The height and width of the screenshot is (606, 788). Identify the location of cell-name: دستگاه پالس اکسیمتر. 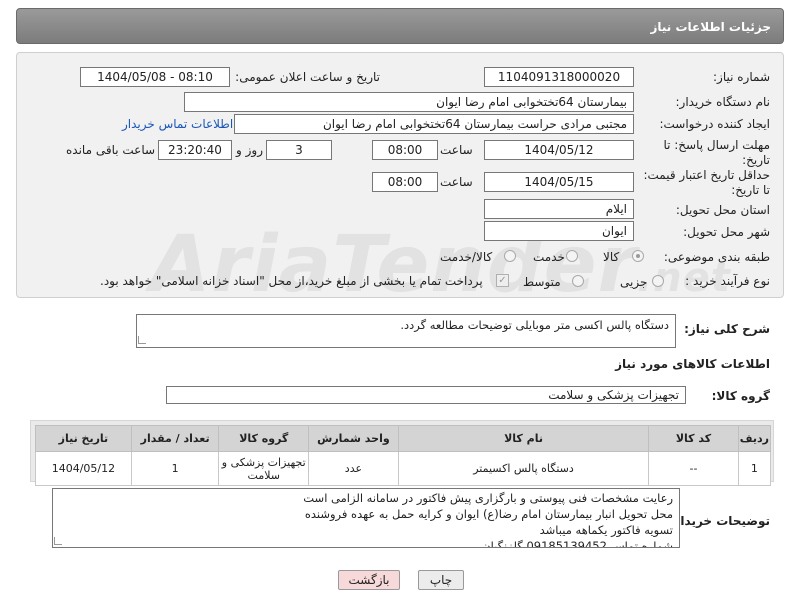
(523, 468).